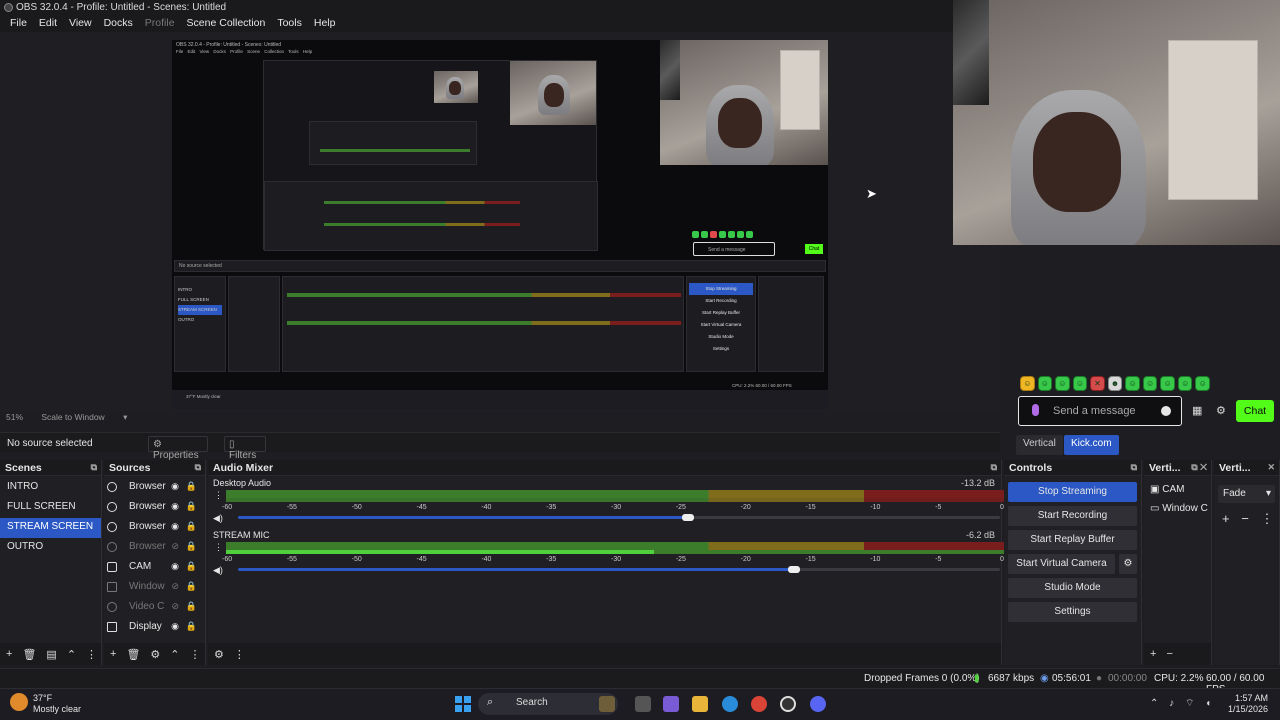 The width and height of the screenshot is (1280, 720). I want to click on microphone-icon: ♪, so click(1171, 703).